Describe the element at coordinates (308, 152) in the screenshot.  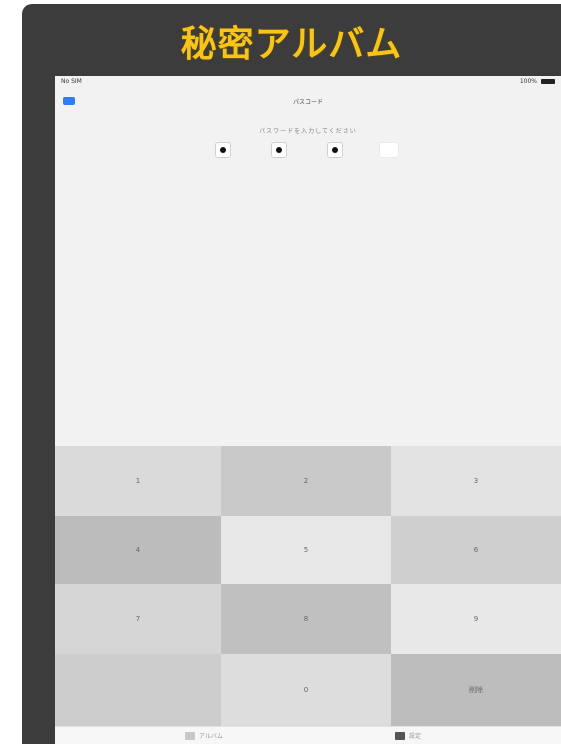
I see `passcode-dots` at that location.